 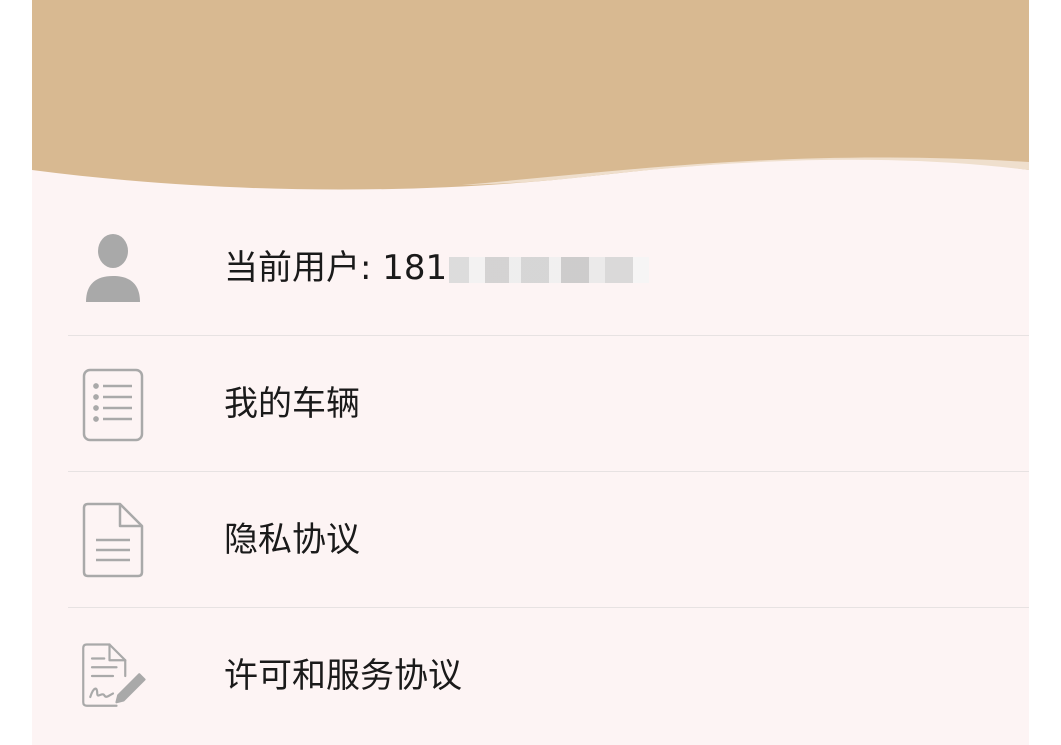 What do you see at coordinates (292, 404) in the screenshot?
I see `menu-item-label: 我的车辆` at bounding box center [292, 404].